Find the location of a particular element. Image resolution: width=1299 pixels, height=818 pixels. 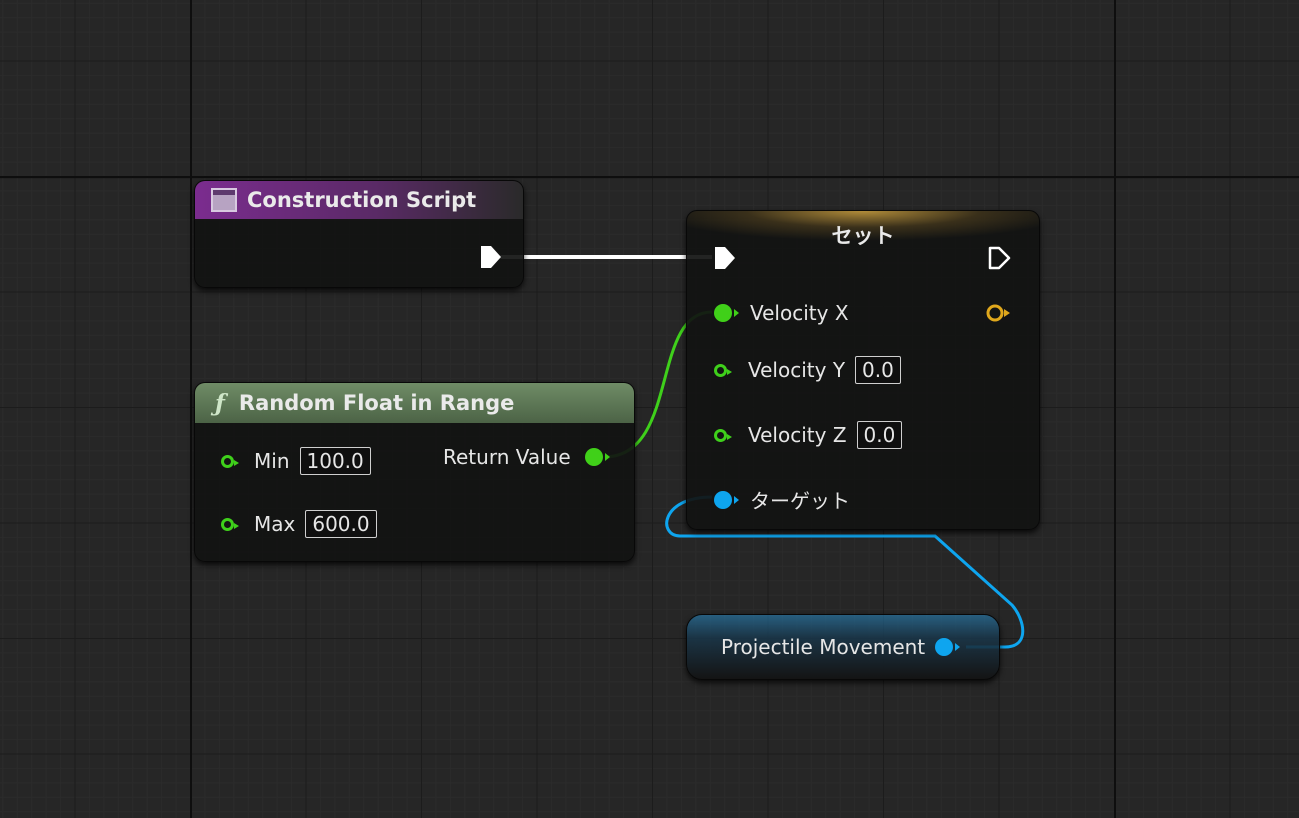

return-value-pin is located at coordinates (597, 457).